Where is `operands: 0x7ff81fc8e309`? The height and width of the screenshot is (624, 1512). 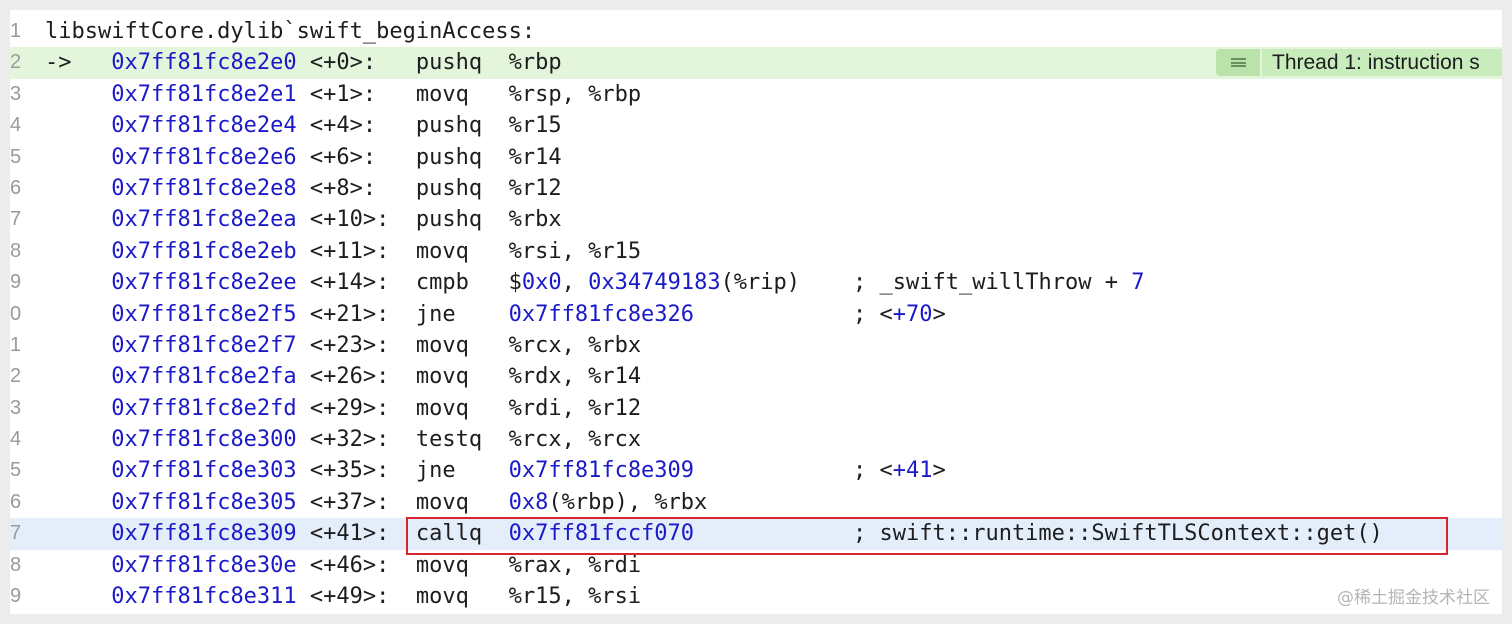
operands: 0x7ff81fc8e309 is located at coordinates (601, 471).